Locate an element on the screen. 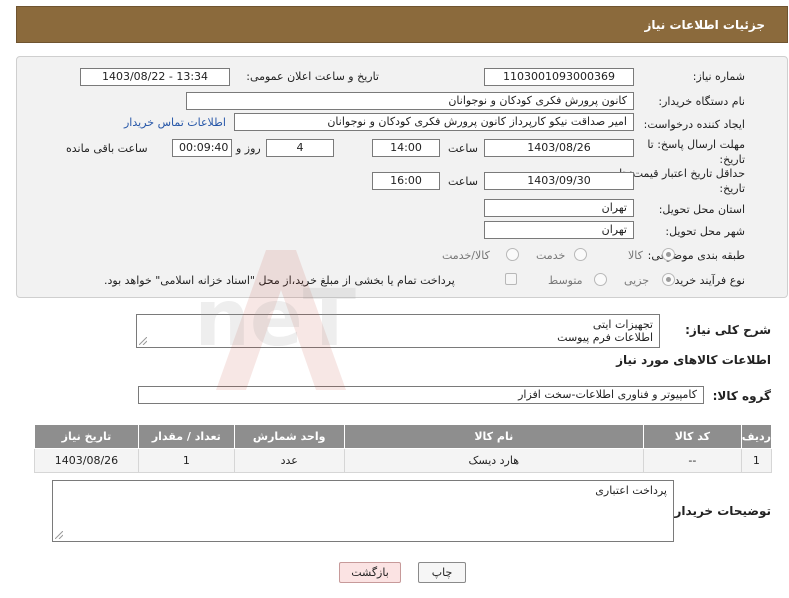  print-button: چاپ is located at coordinates (442, 572).